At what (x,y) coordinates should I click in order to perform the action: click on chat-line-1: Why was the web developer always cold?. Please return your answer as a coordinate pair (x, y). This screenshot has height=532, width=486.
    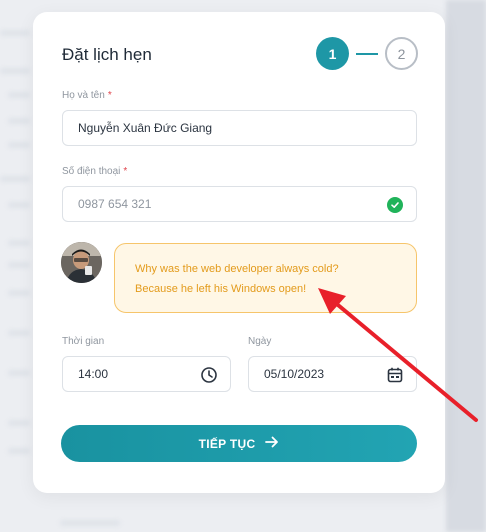
    Looking at the image, I should click on (237, 269).